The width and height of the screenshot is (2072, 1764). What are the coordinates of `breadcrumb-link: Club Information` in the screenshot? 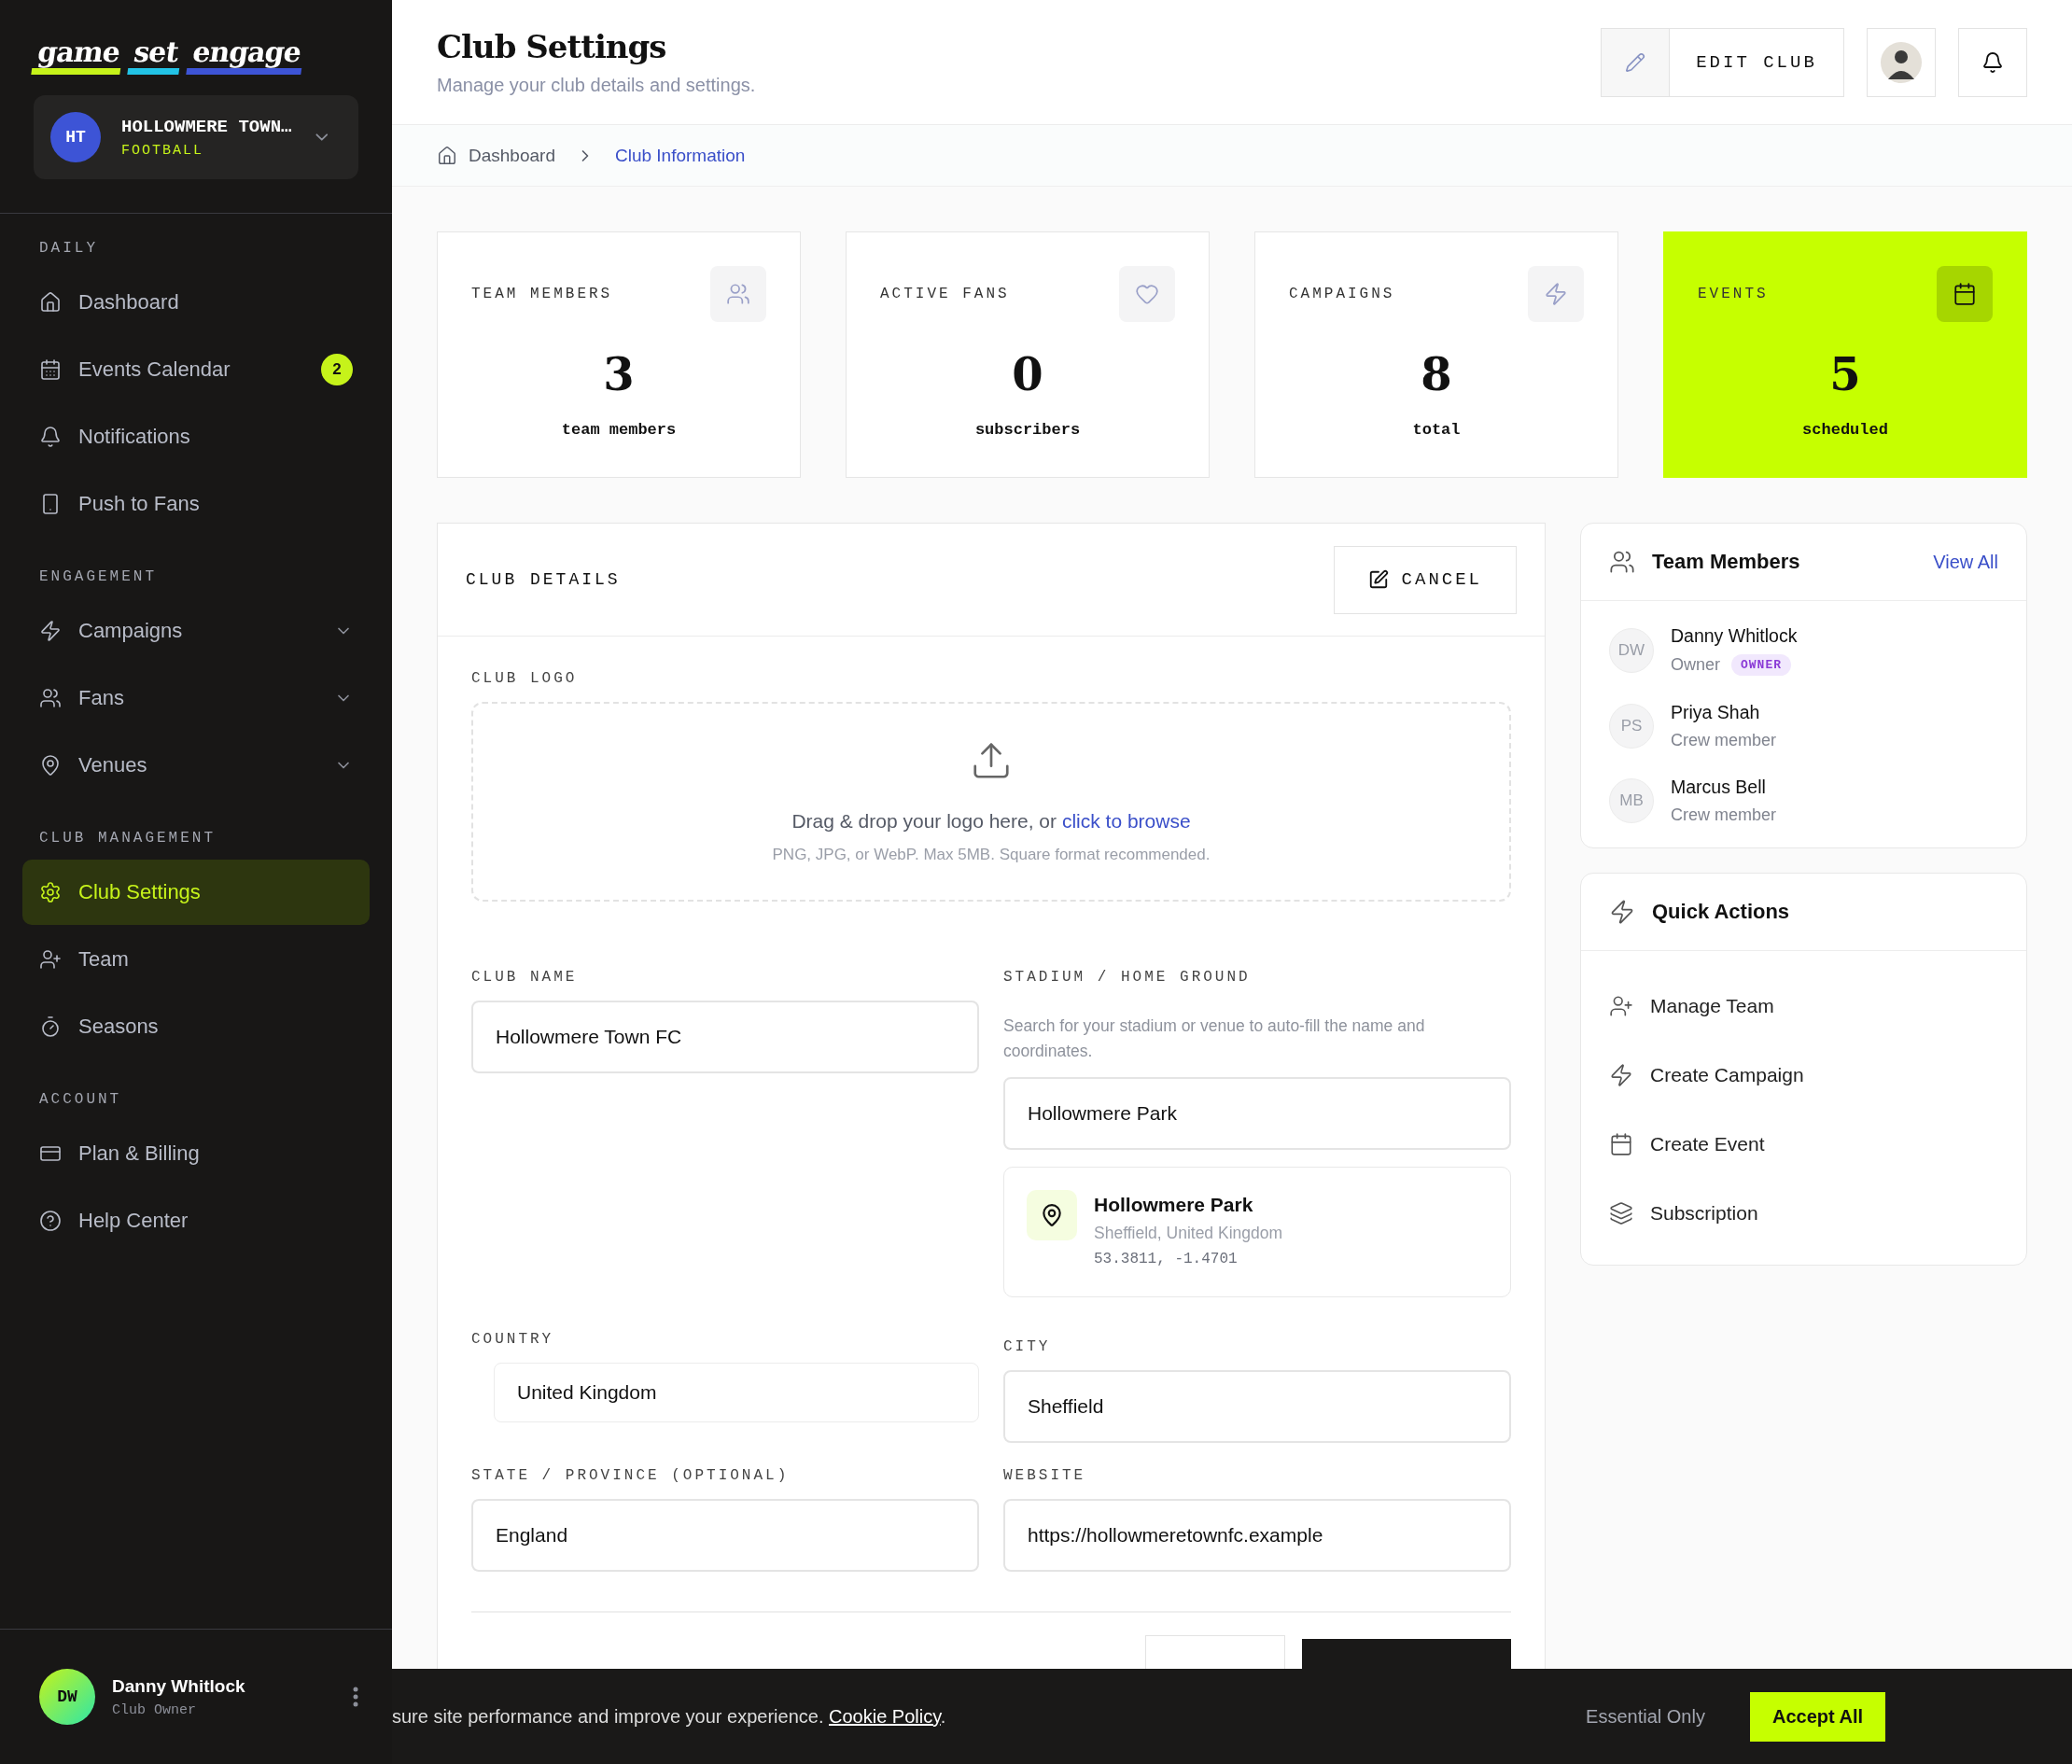 It's located at (680, 155).